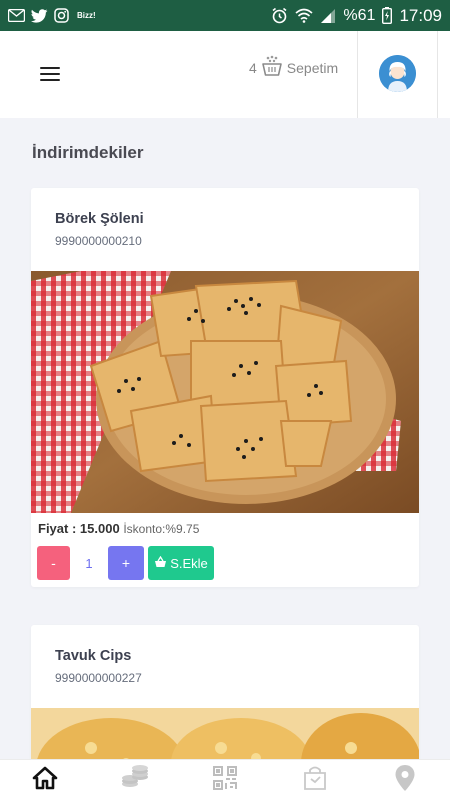 The width and height of the screenshot is (450, 800). Describe the element at coordinates (57, 528) in the screenshot. I see `price-label: Fiyat :` at that location.